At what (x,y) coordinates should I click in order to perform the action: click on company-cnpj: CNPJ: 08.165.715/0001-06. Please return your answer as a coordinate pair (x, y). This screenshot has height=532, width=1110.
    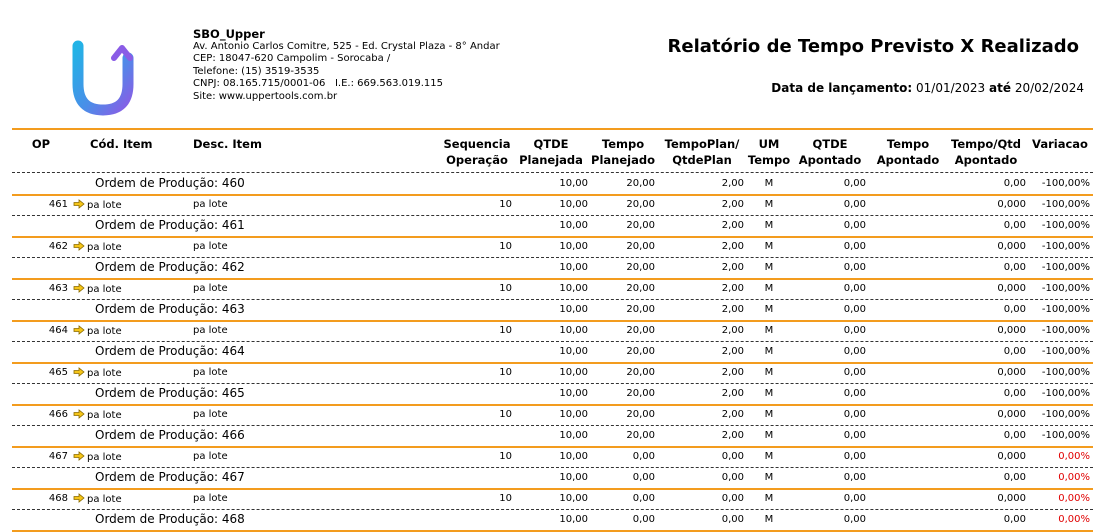
    Looking at the image, I should click on (259, 83).